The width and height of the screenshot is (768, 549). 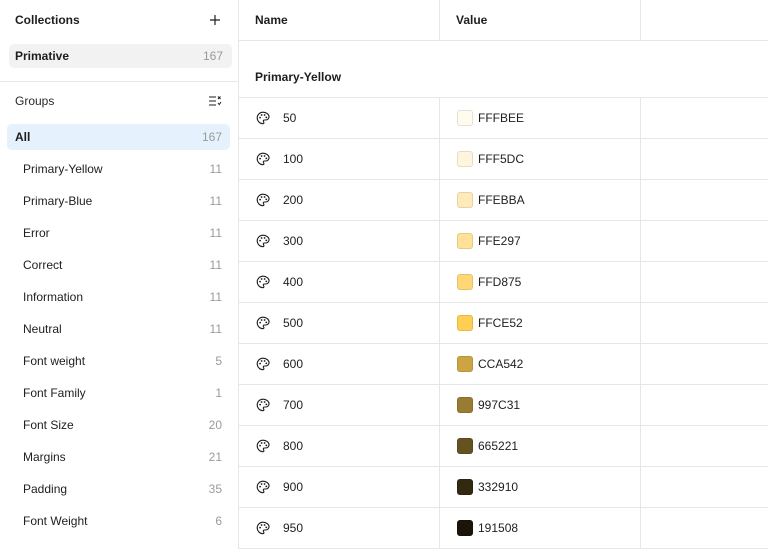 I want to click on group-item-error: Error 11, so click(x=119, y=233).